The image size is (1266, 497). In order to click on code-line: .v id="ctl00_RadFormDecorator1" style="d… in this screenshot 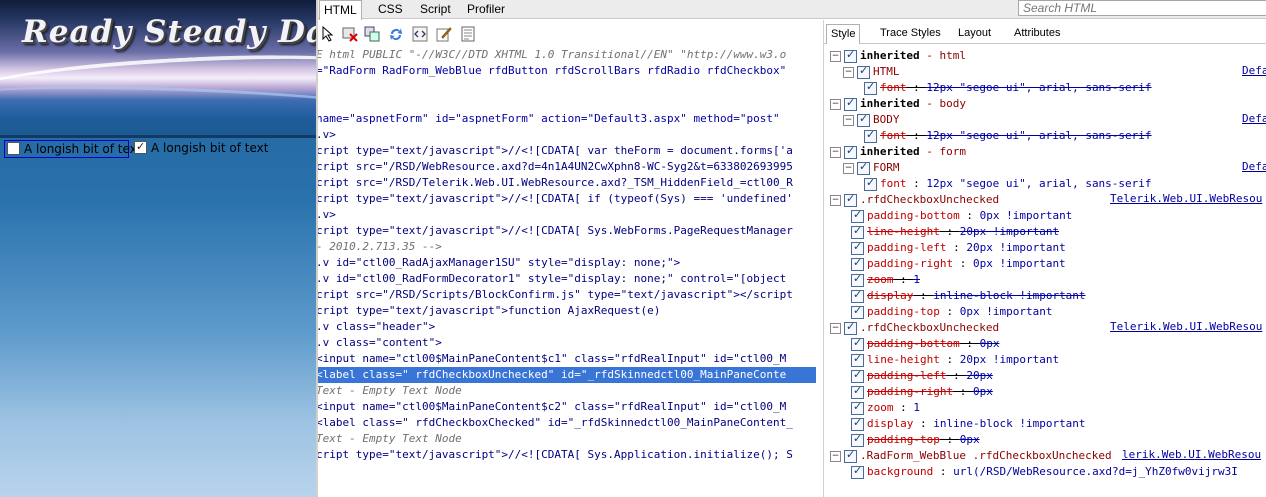, I will do `click(552, 279)`.